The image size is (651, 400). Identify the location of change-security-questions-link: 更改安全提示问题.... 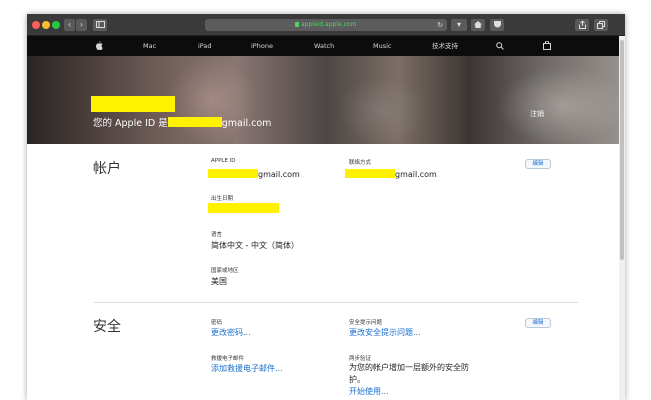
(385, 332).